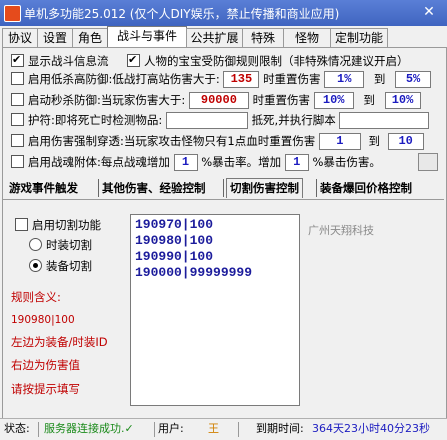 The image size is (447, 440). Describe the element at coordinates (405, 141) in the screenshot. I see `penetrate-to-input: 10` at that location.